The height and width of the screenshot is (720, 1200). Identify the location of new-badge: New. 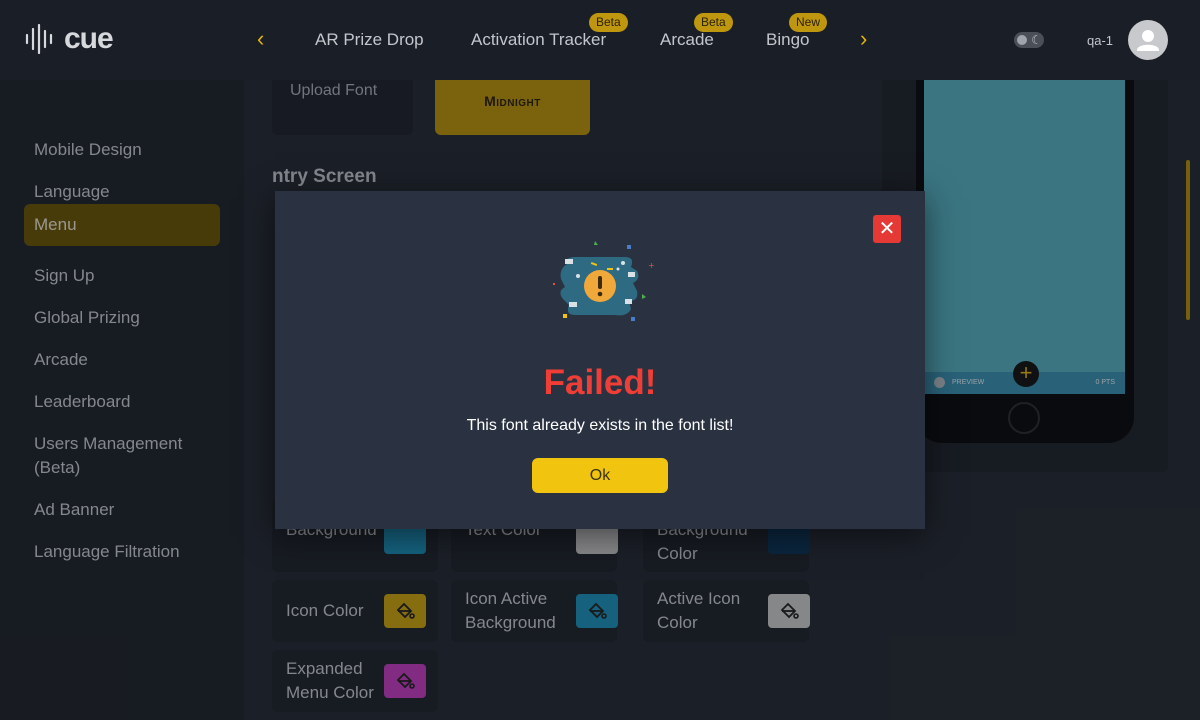
(808, 22).